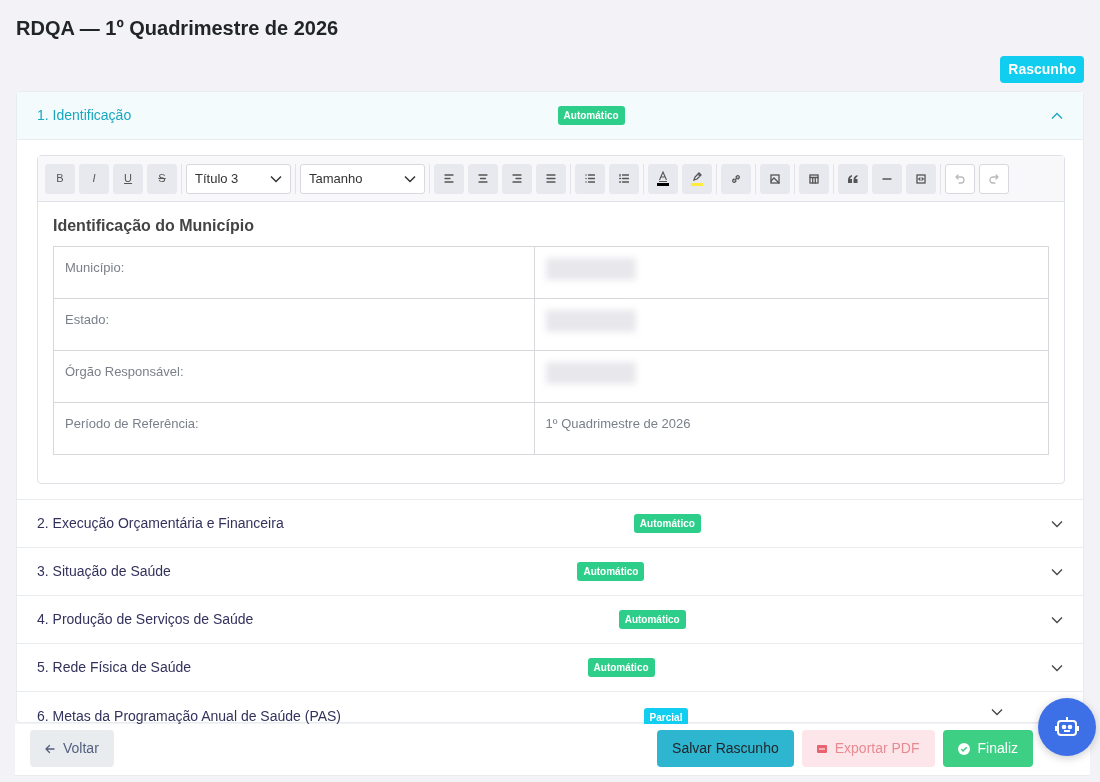 The image size is (1100, 782). What do you see at coordinates (145, 619) in the screenshot?
I see `section-title: 4. Produção de Serviços de Saúde` at bounding box center [145, 619].